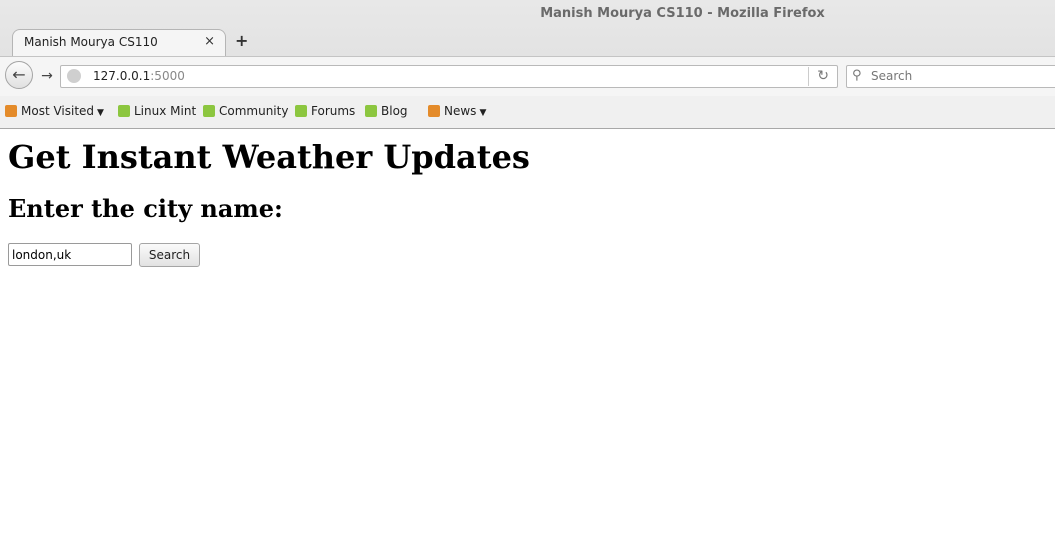  What do you see at coordinates (460, 111) in the screenshot?
I see `bookmark-label: News` at bounding box center [460, 111].